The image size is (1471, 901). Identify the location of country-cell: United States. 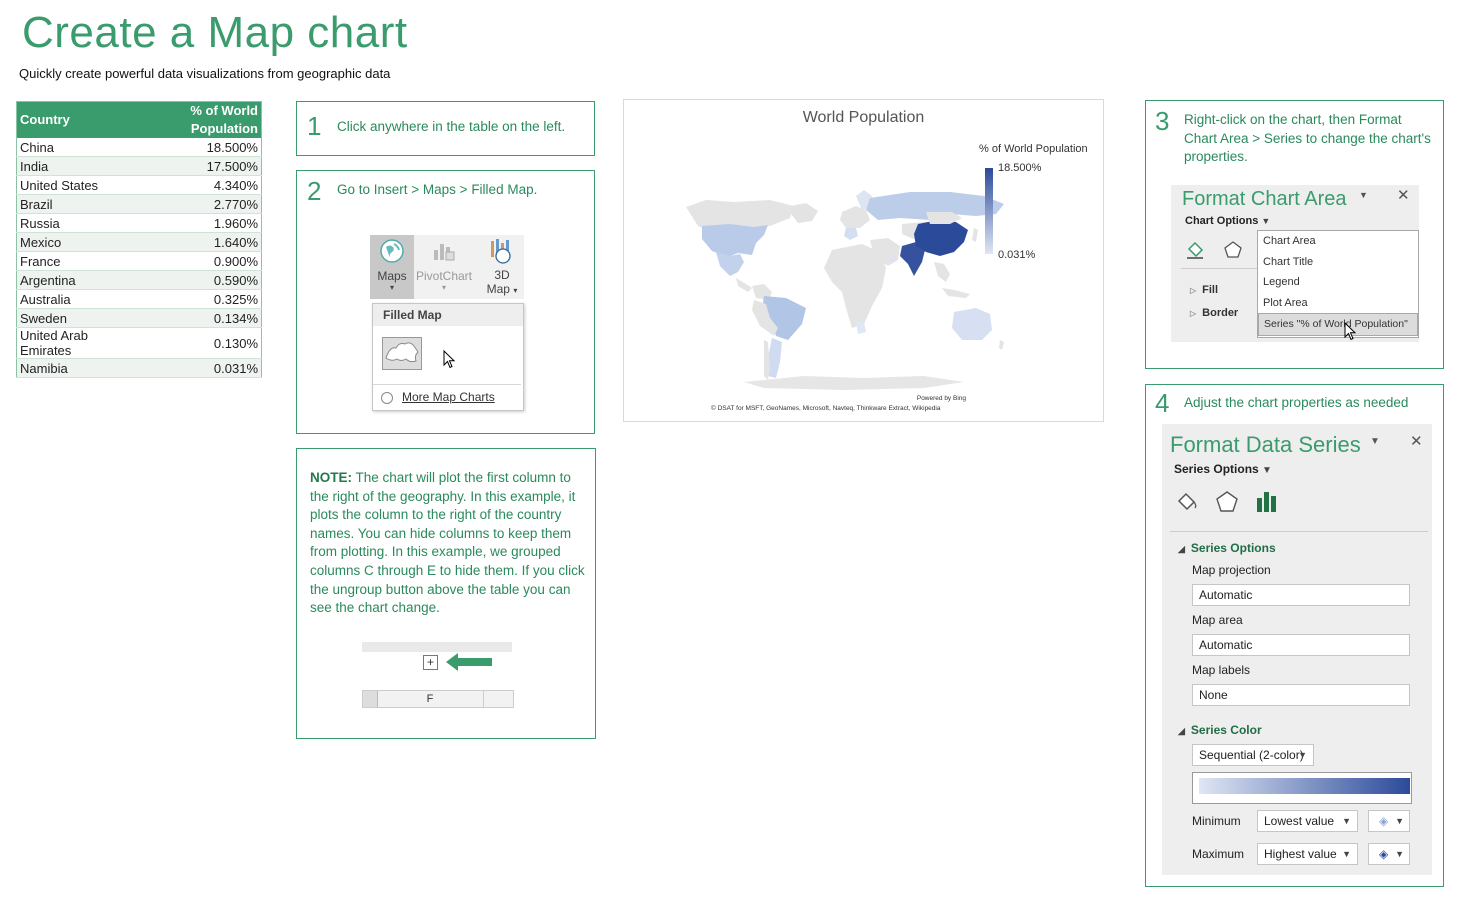
(74, 185).